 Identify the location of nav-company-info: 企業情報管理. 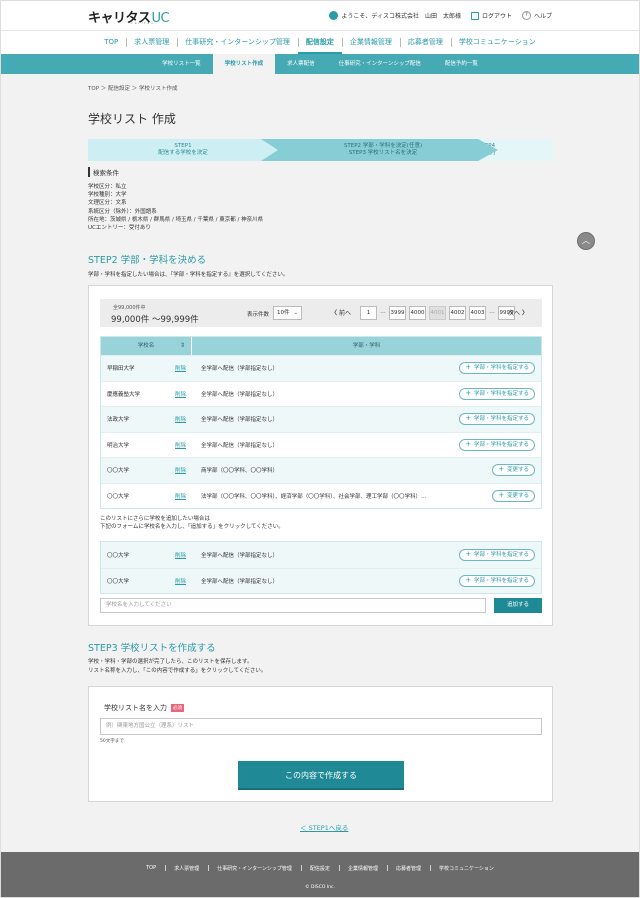
(370, 42).